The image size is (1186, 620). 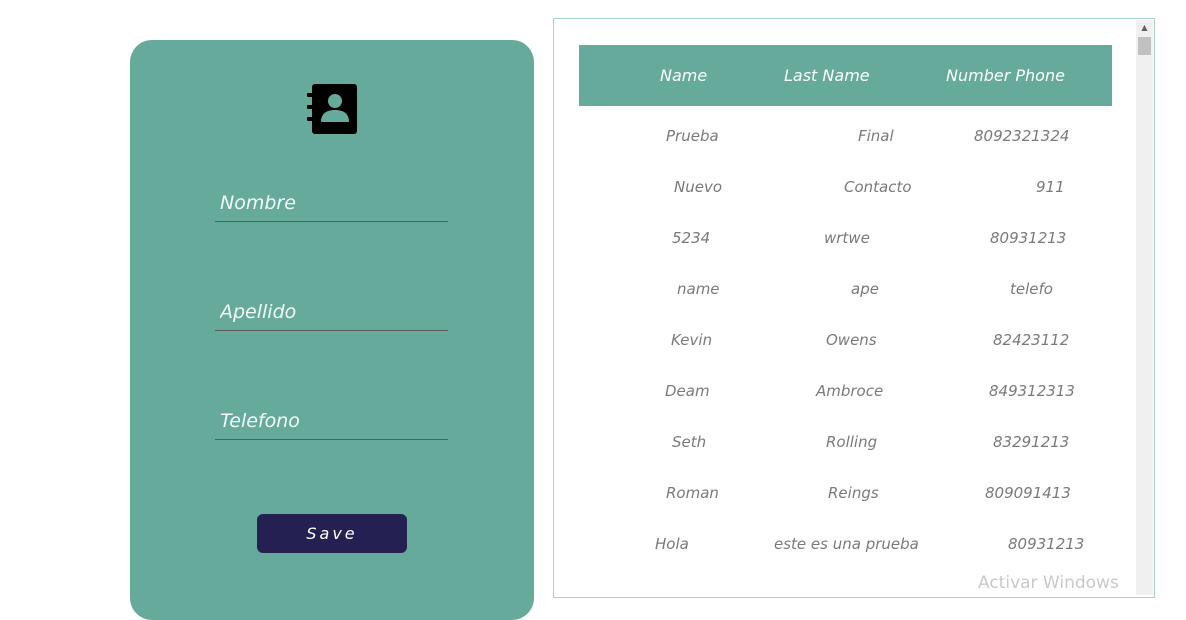 I want to click on header-last-name: Last Name, so click(x=827, y=75).